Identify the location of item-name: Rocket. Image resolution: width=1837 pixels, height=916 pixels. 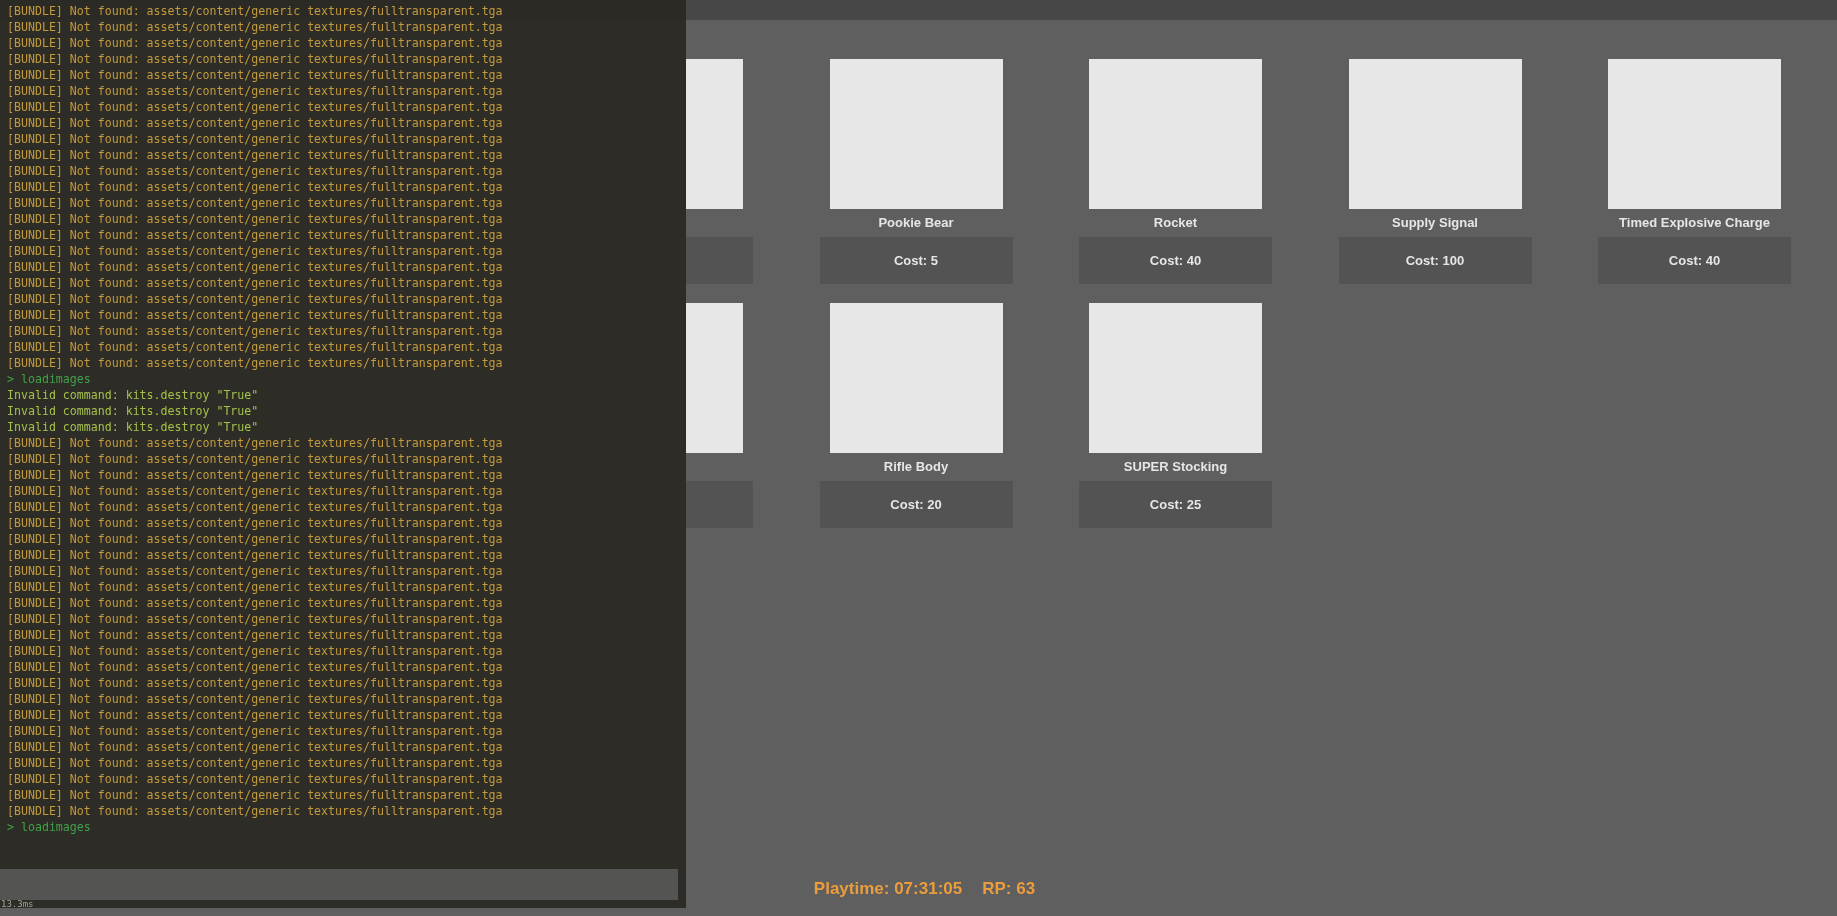
(1175, 223).